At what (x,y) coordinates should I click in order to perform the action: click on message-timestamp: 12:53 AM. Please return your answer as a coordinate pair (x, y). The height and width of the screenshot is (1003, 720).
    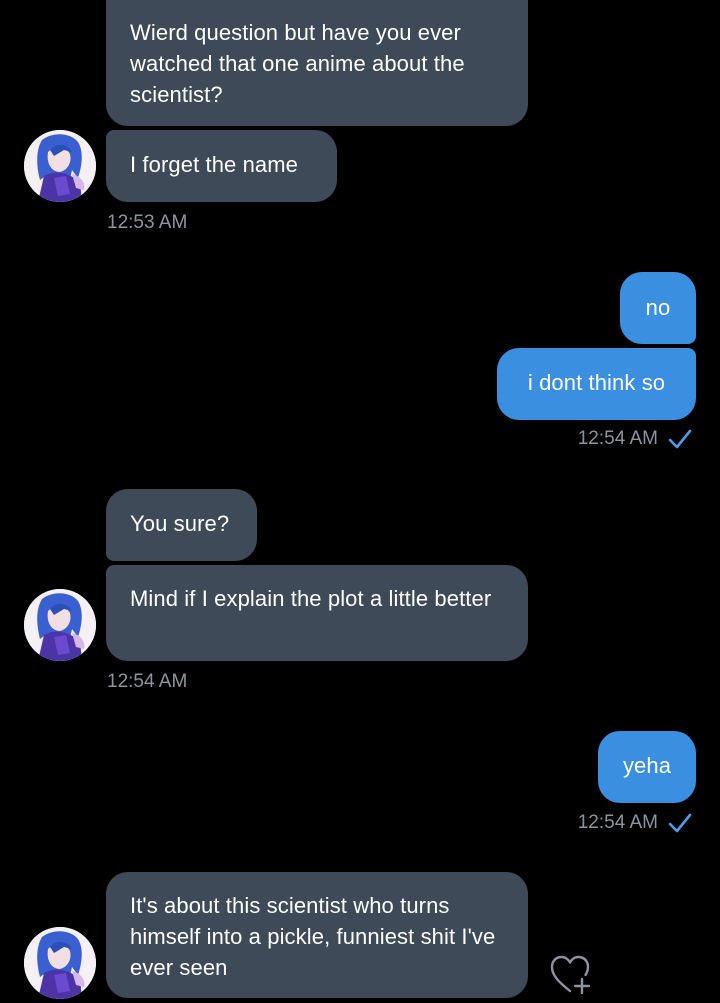
    Looking at the image, I should click on (147, 222).